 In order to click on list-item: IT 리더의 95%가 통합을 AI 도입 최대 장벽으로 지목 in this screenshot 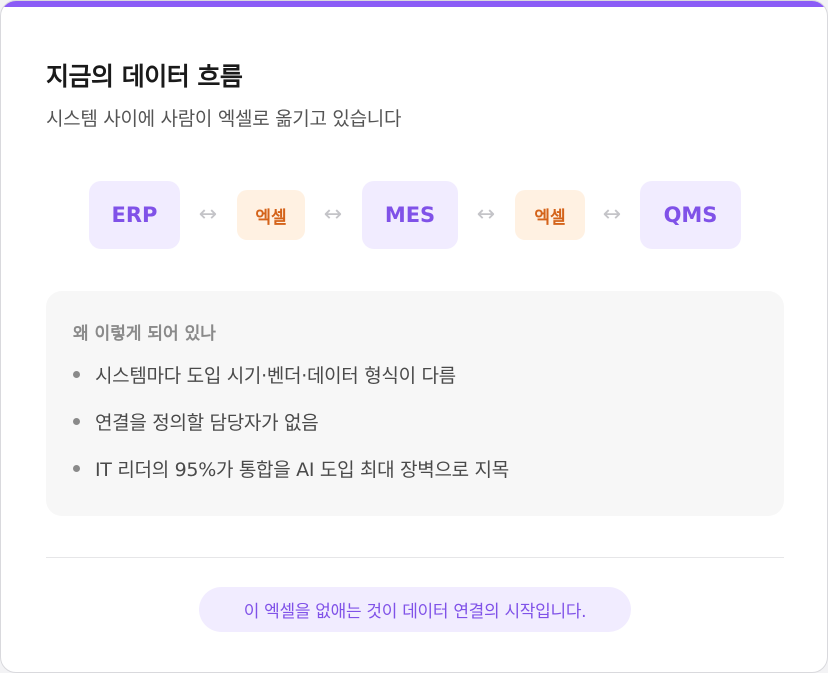, I will do `click(291, 468)`.